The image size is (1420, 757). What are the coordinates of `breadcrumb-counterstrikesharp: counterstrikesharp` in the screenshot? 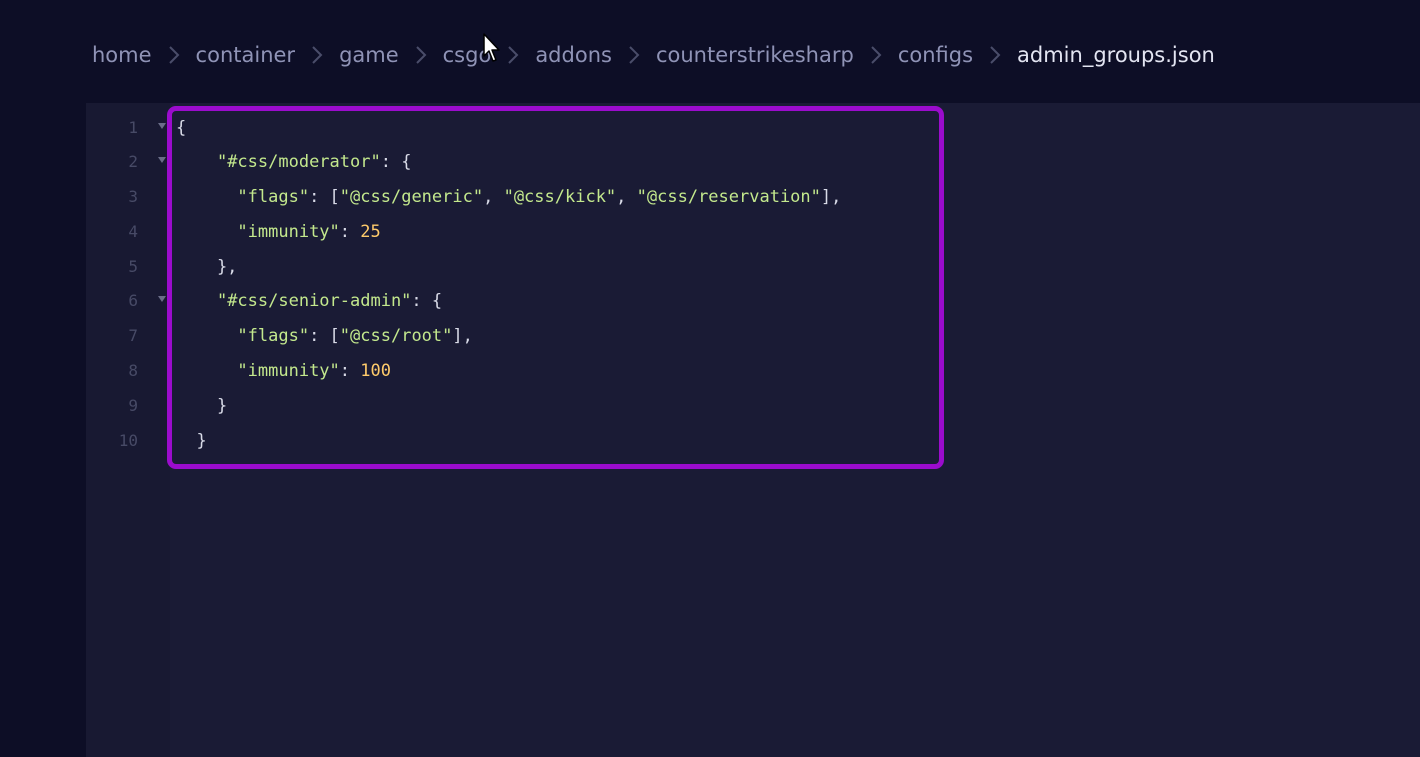 It's located at (755, 55).